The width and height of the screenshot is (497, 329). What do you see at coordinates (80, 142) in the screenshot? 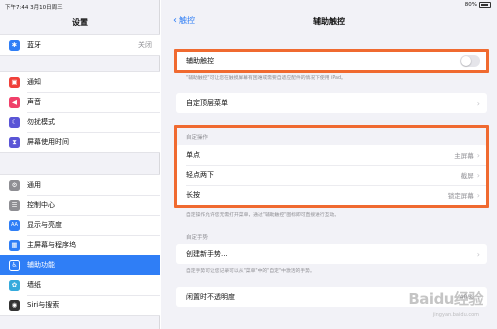
I see `sidebar-item-screen-time: ⧗ 屏幕使用时间` at bounding box center [80, 142].